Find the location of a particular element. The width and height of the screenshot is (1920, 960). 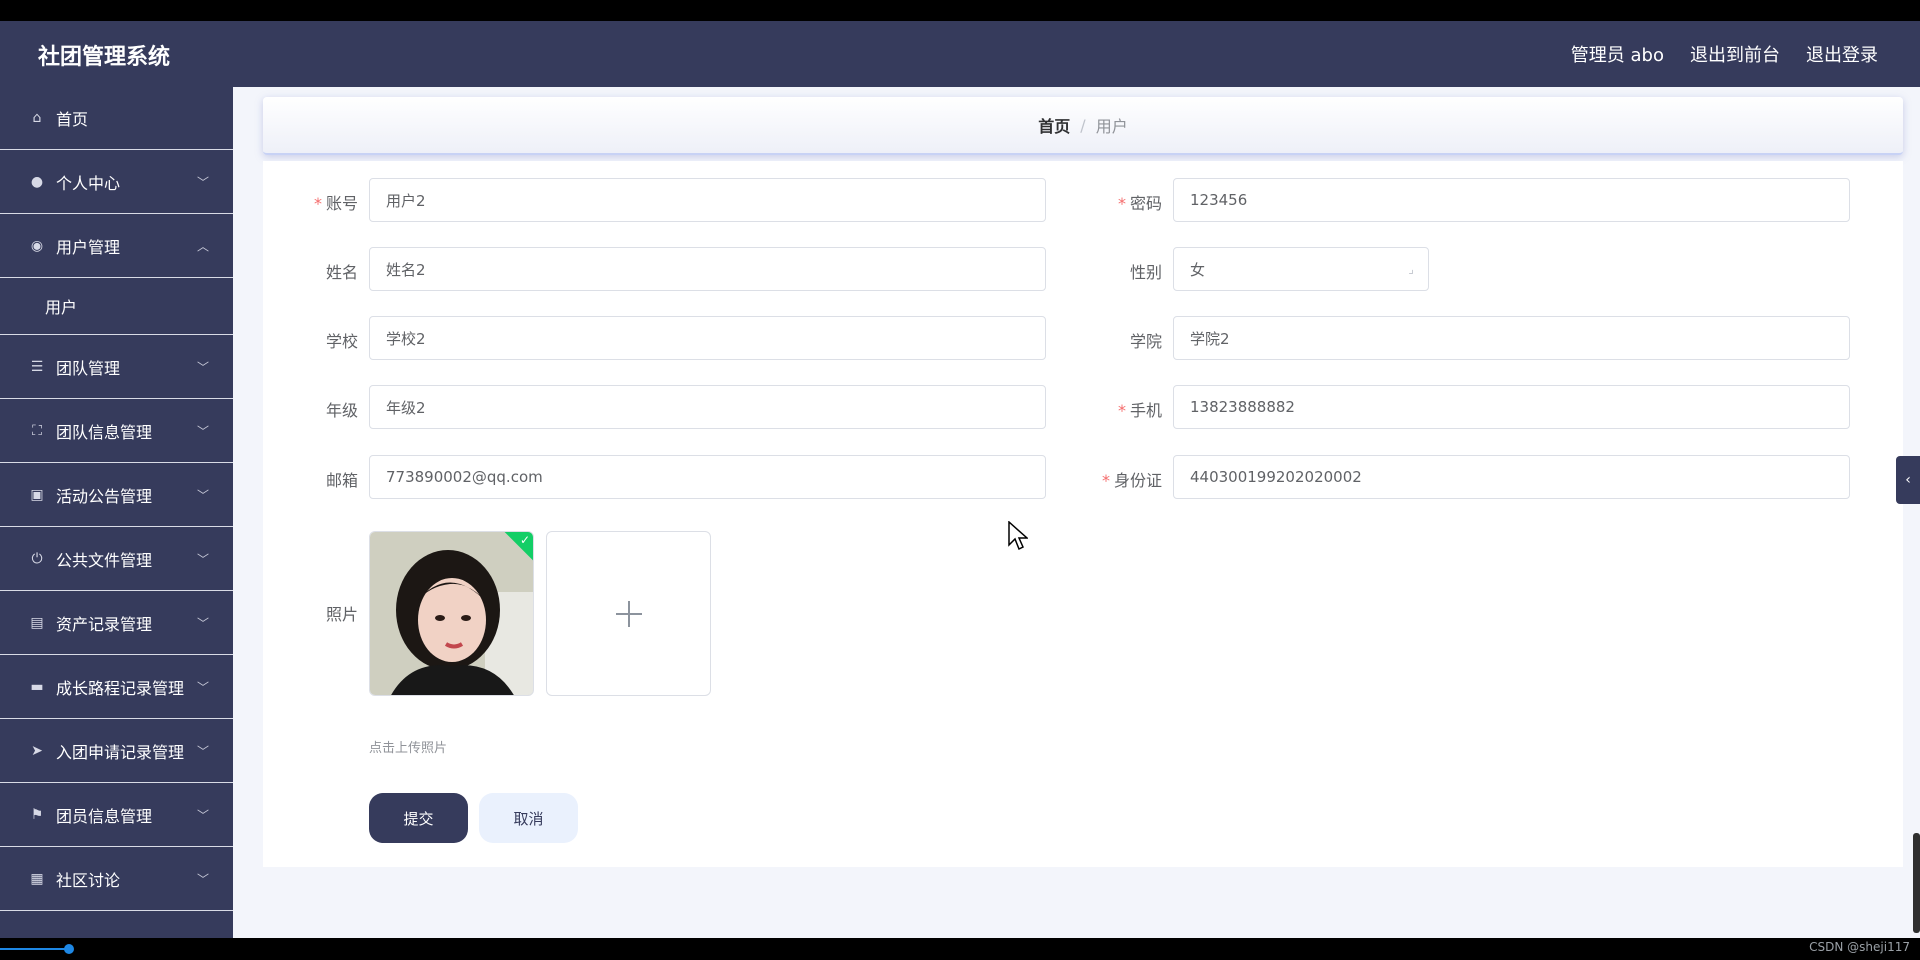

sidebar-item-asset-record-management: ▤ 资产记录管理 ﹀ is located at coordinates (116, 623).